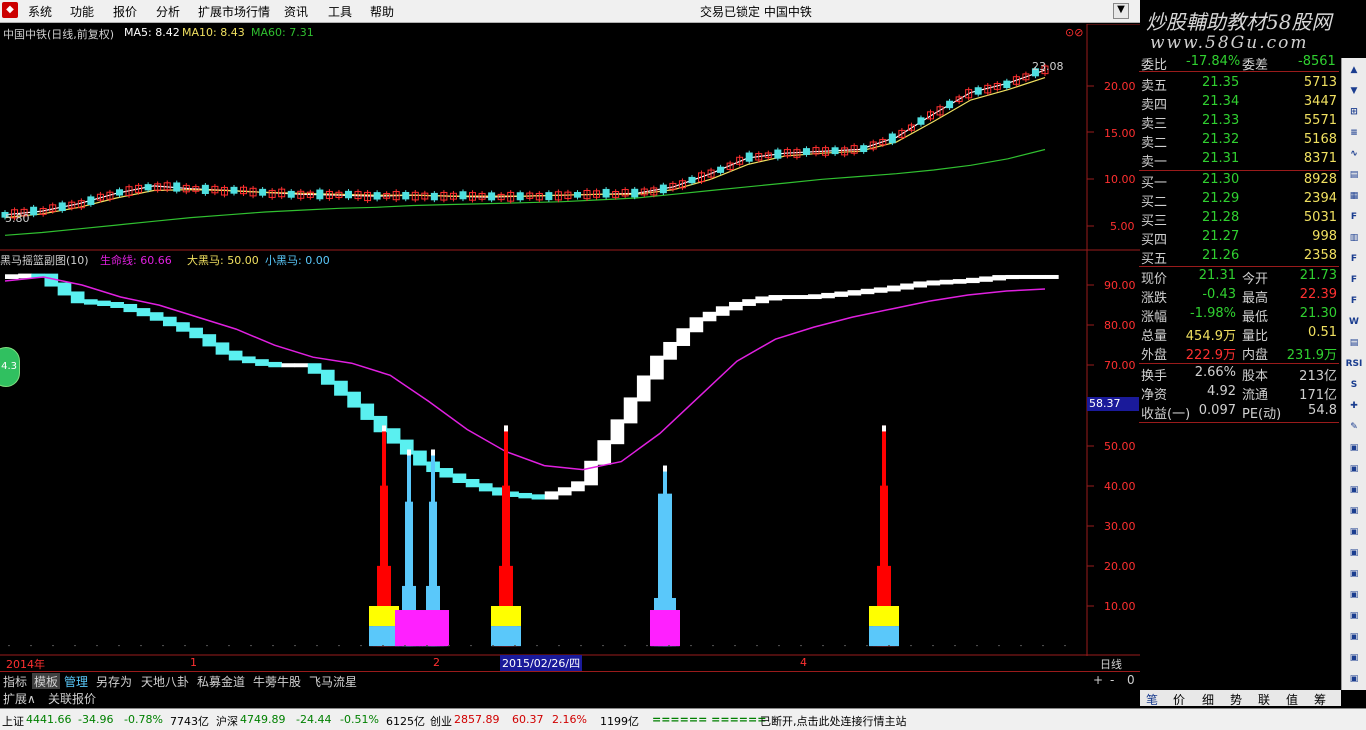 This screenshot has width=1366, height=730. I want to click on toolbar-button-icon: ▦, so click(1354, 196).